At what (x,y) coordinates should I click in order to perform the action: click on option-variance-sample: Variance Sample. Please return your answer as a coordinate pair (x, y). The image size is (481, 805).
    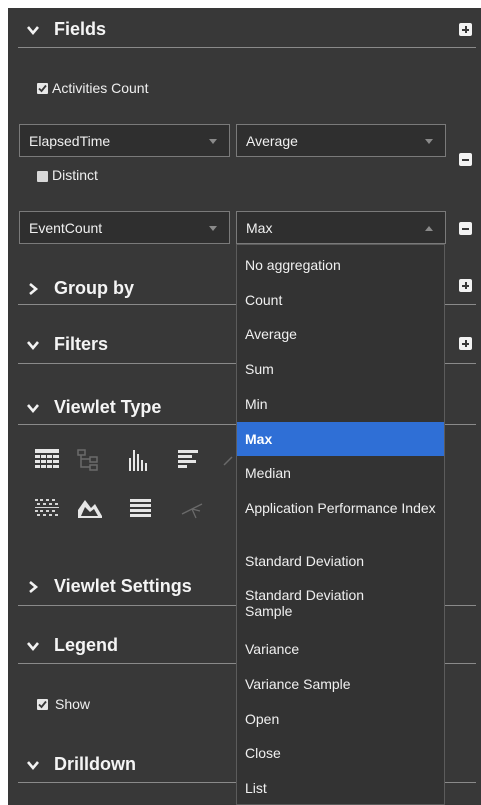
    Looking at the image, I should click on (340, 684).